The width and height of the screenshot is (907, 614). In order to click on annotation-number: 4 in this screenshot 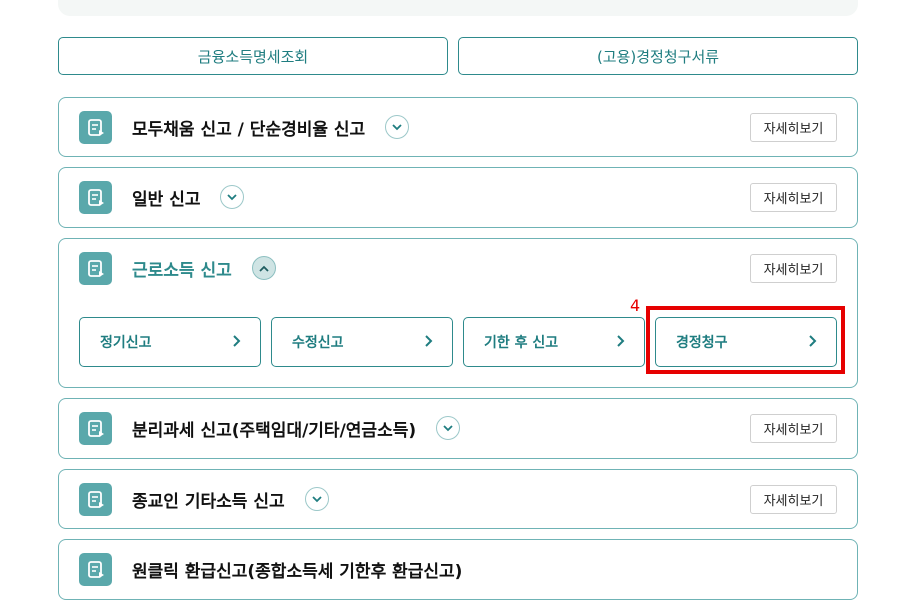, I will do `click(635, 305)`.